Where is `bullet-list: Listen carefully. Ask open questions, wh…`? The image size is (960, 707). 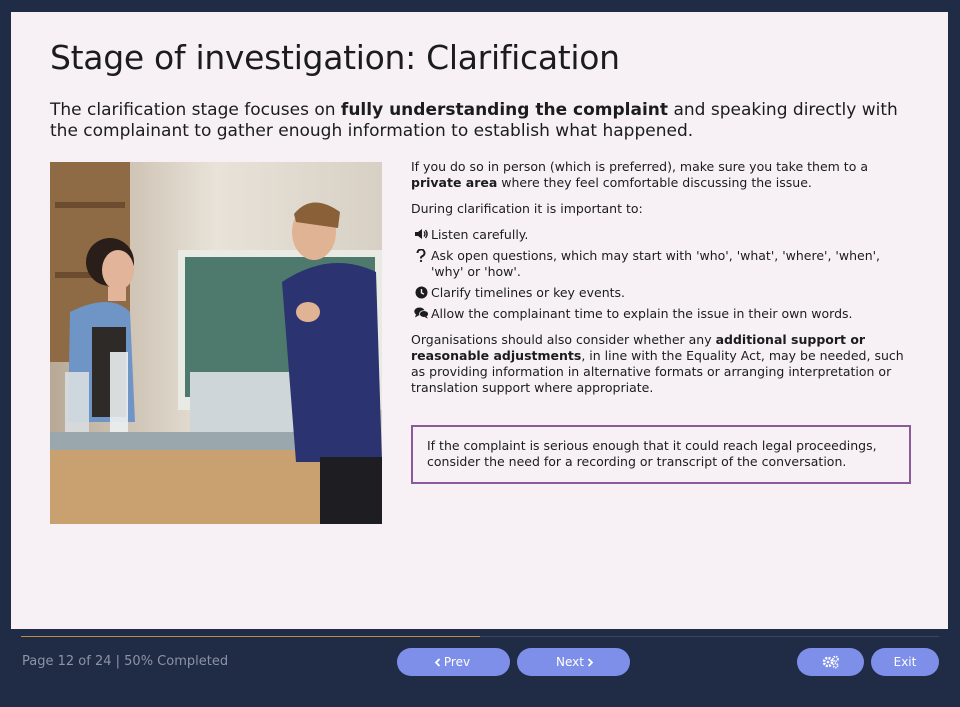
bullet-list: Listen carefully. Ask open questions, wh… is located at coordinates (663, 274).